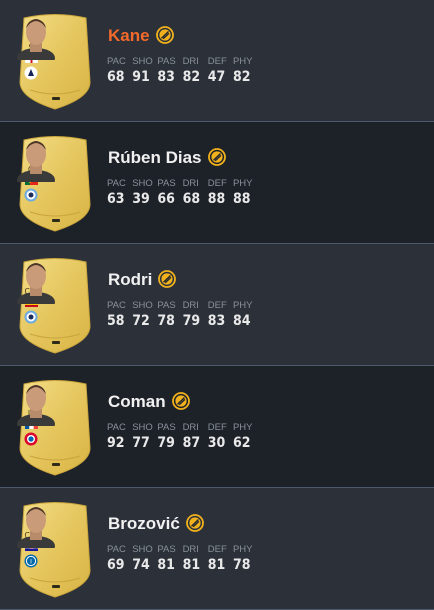 Image resolution: width=434 pixels, height=610 pixels. I want to click on stat-dri: DRI 79, so click(195, 315).